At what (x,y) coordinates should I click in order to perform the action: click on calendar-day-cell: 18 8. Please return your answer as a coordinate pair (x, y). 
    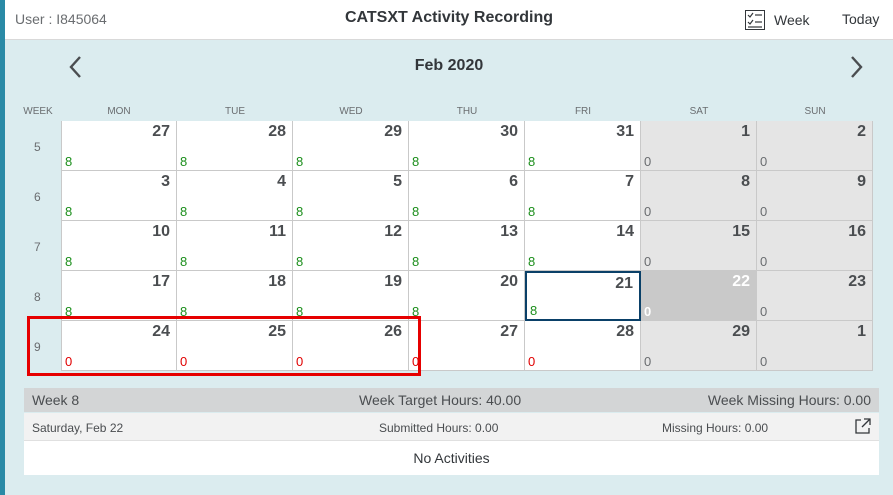
    Looking at the image, I should click on (235, 296).